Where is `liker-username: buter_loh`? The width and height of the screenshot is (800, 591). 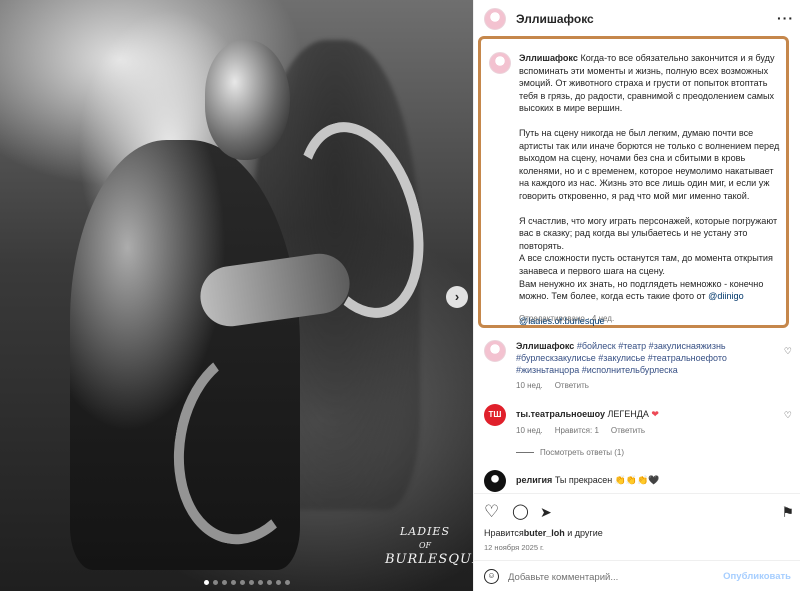
liker-username: buter_loh is located at coordinates (544, 533).